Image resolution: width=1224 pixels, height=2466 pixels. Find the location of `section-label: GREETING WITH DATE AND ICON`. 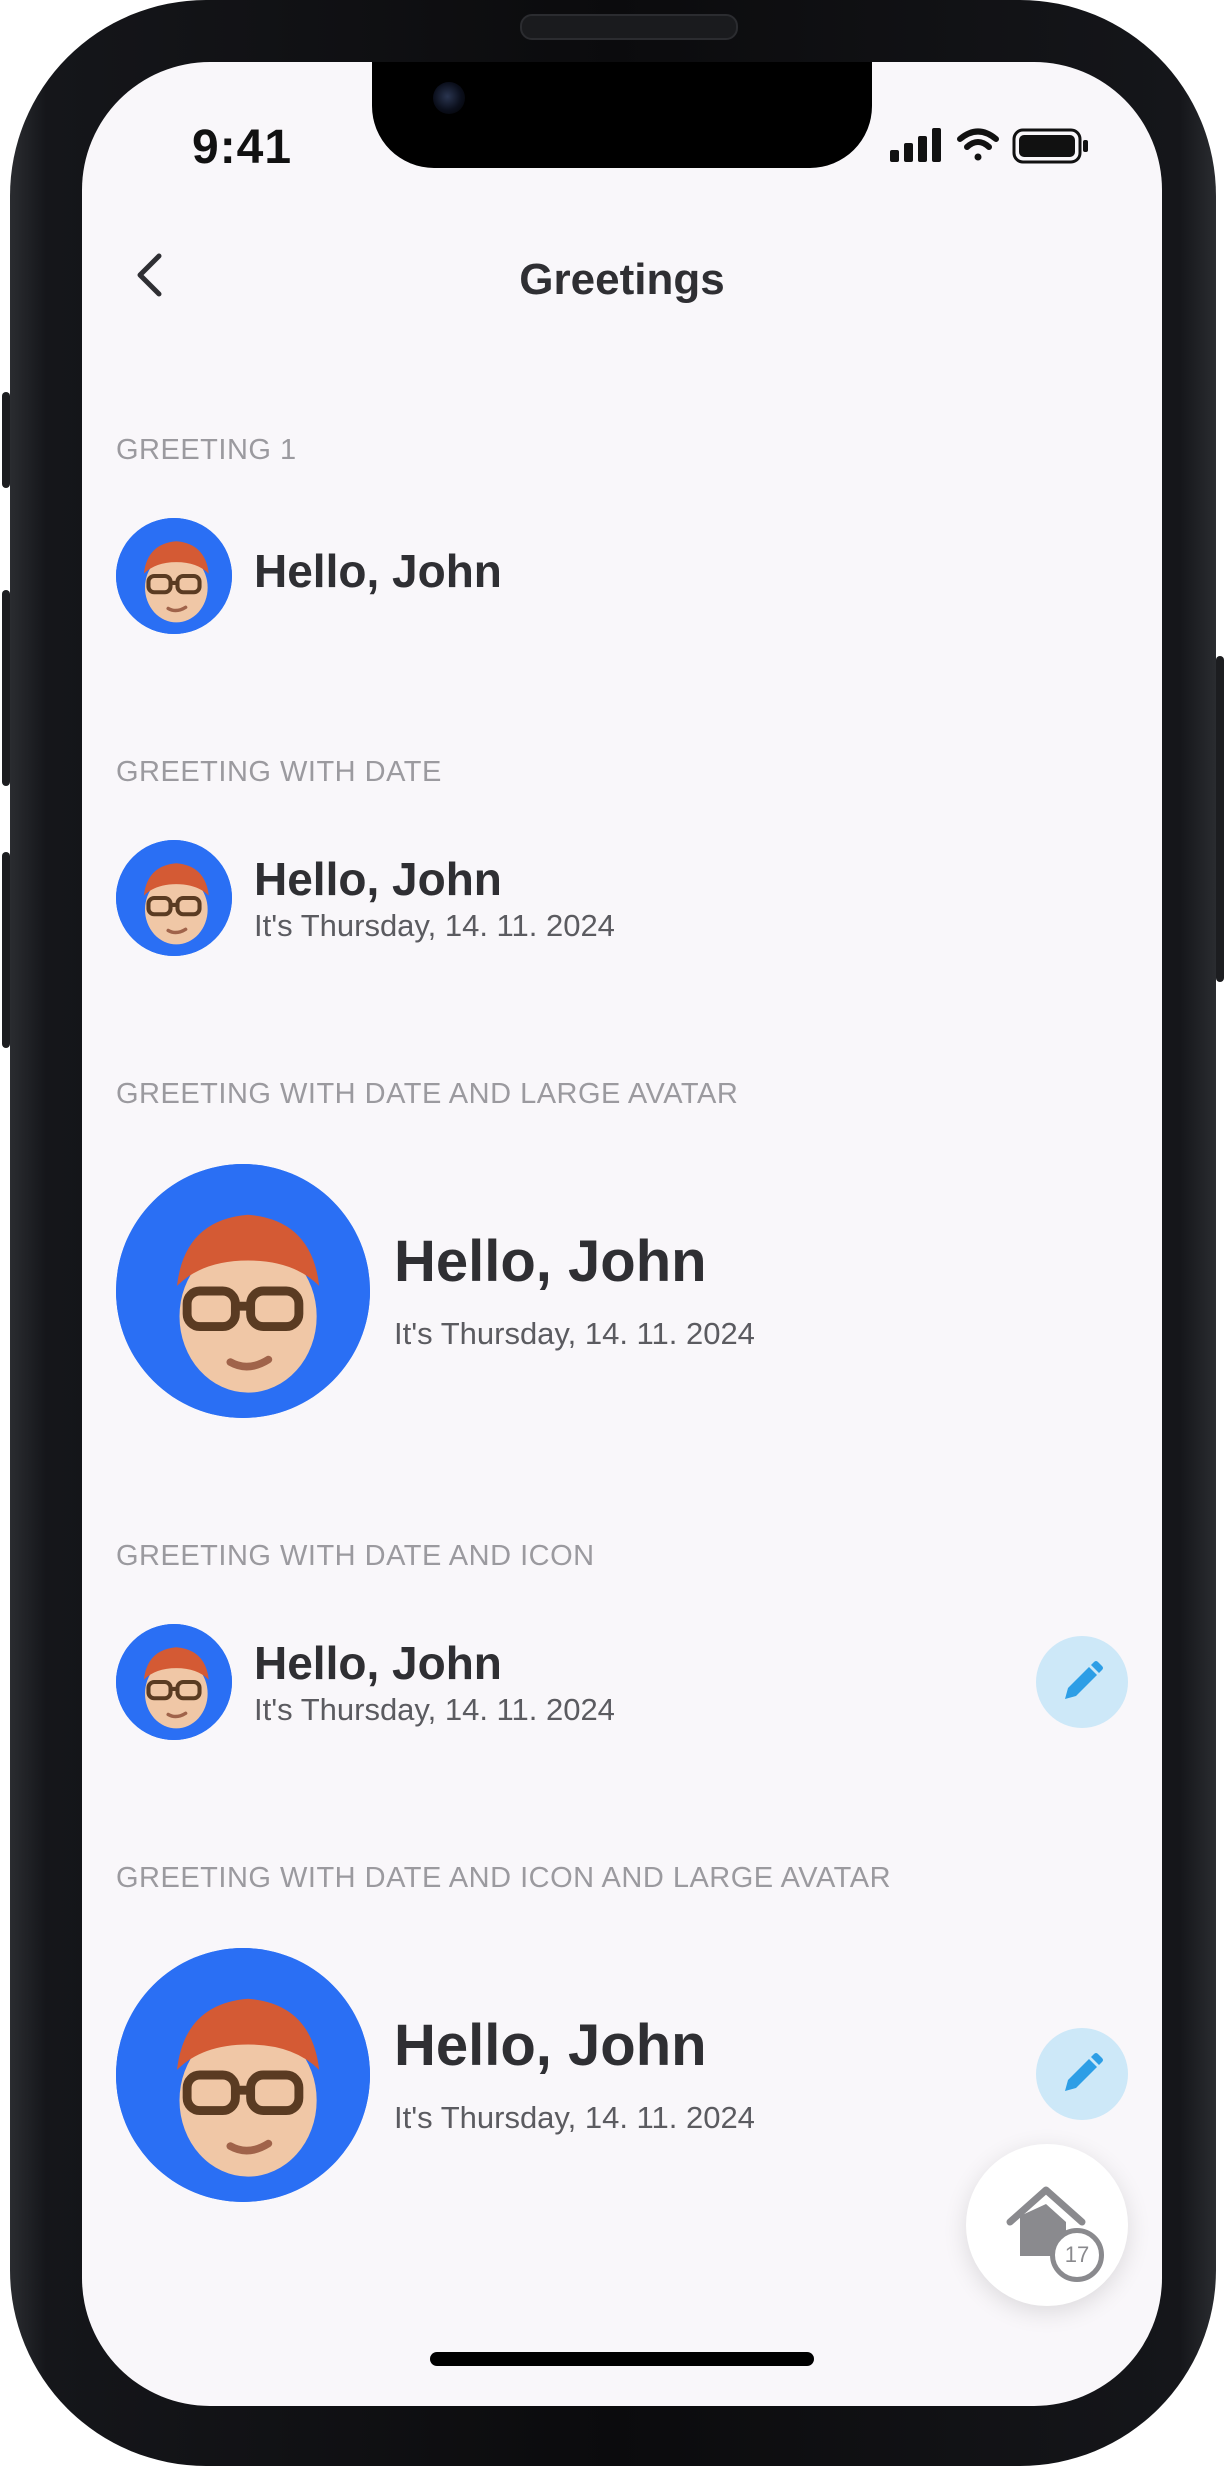

section-label: GREETING WITH DATE AND ICON is located at coordinates (355, 1556).